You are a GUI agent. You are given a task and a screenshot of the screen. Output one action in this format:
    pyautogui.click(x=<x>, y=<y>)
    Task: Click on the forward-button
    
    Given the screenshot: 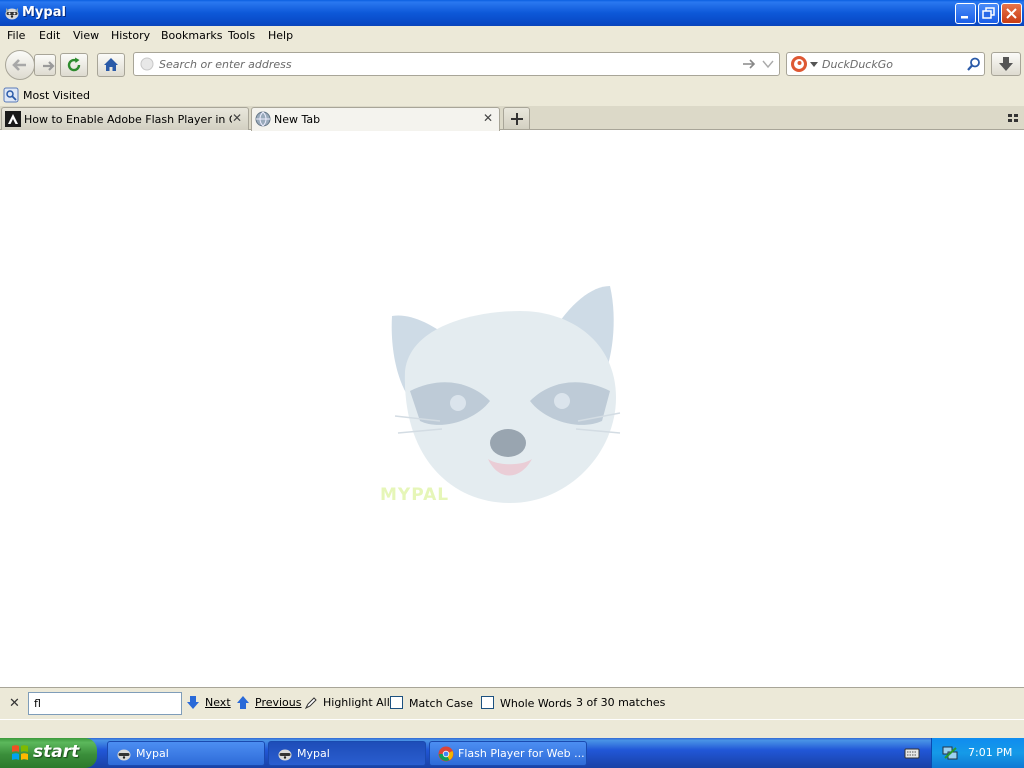 What is the action you would take?
    pyautogui.click(x=45, y=65)
    